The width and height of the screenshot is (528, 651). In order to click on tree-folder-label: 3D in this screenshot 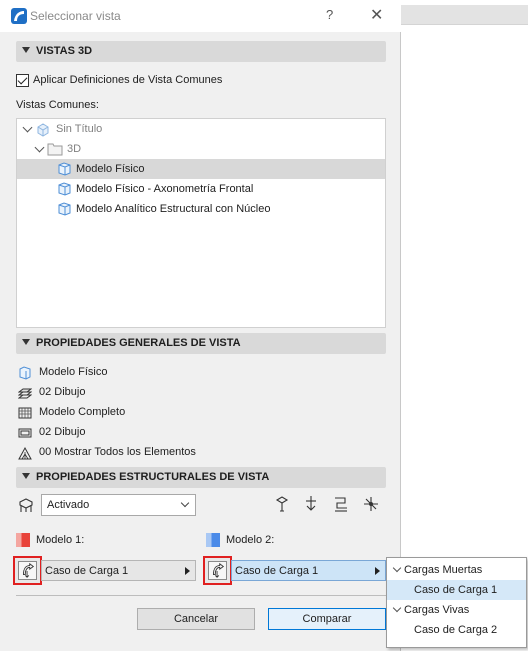, I will do `click(74, 149)`.